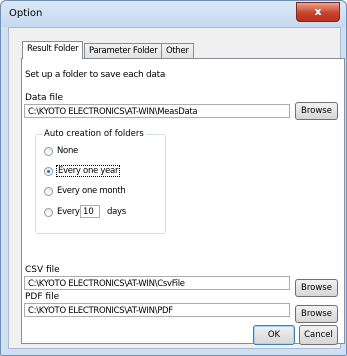  Describe the element at coordinates (173, 14) in the screenshot. I see `title-bar: Option x` at that location.